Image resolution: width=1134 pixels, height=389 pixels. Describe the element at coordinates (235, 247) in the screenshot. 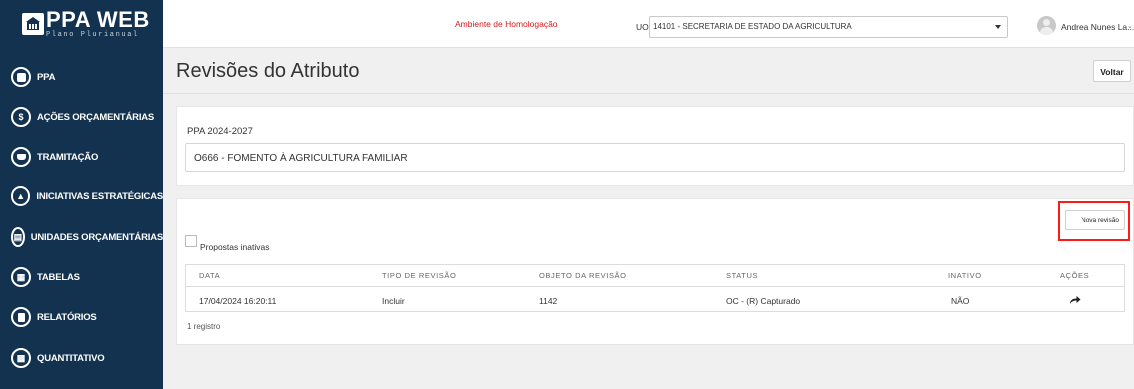

I see `inactive-proposals-label: Propostas inativas` at that location.